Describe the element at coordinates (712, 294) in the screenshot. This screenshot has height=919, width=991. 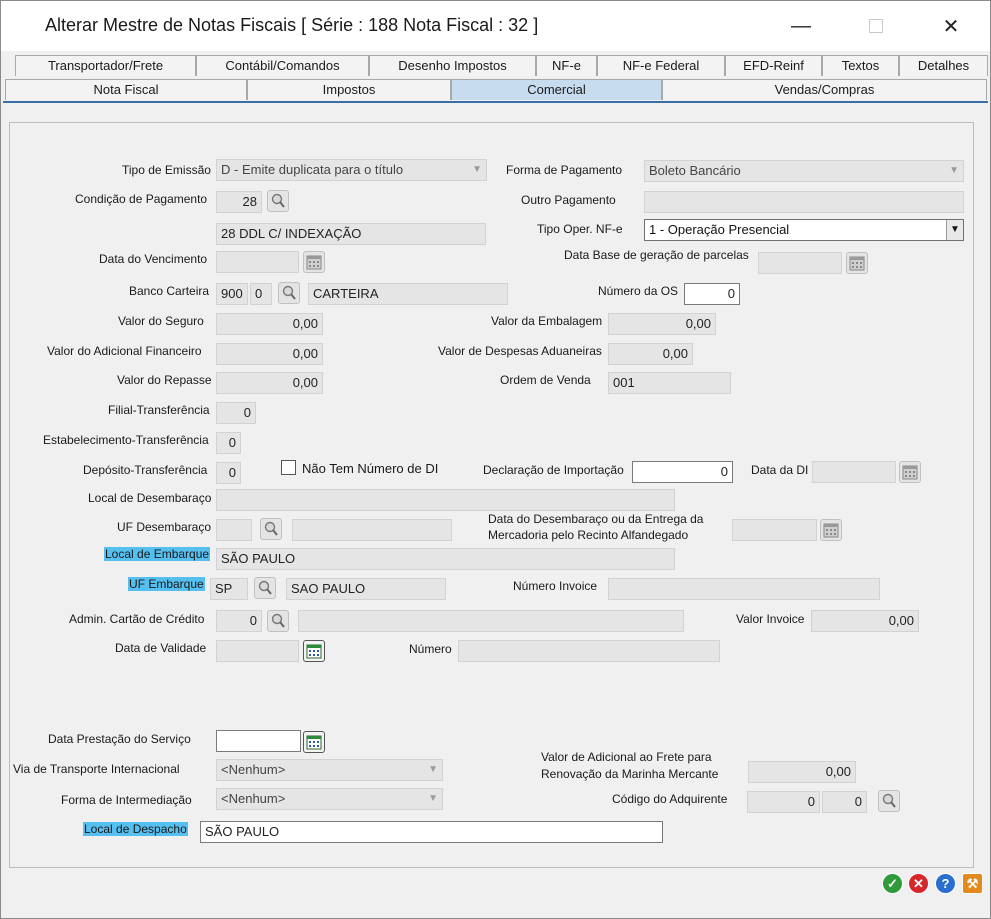
I see `numero-os-field: 0` at that location.